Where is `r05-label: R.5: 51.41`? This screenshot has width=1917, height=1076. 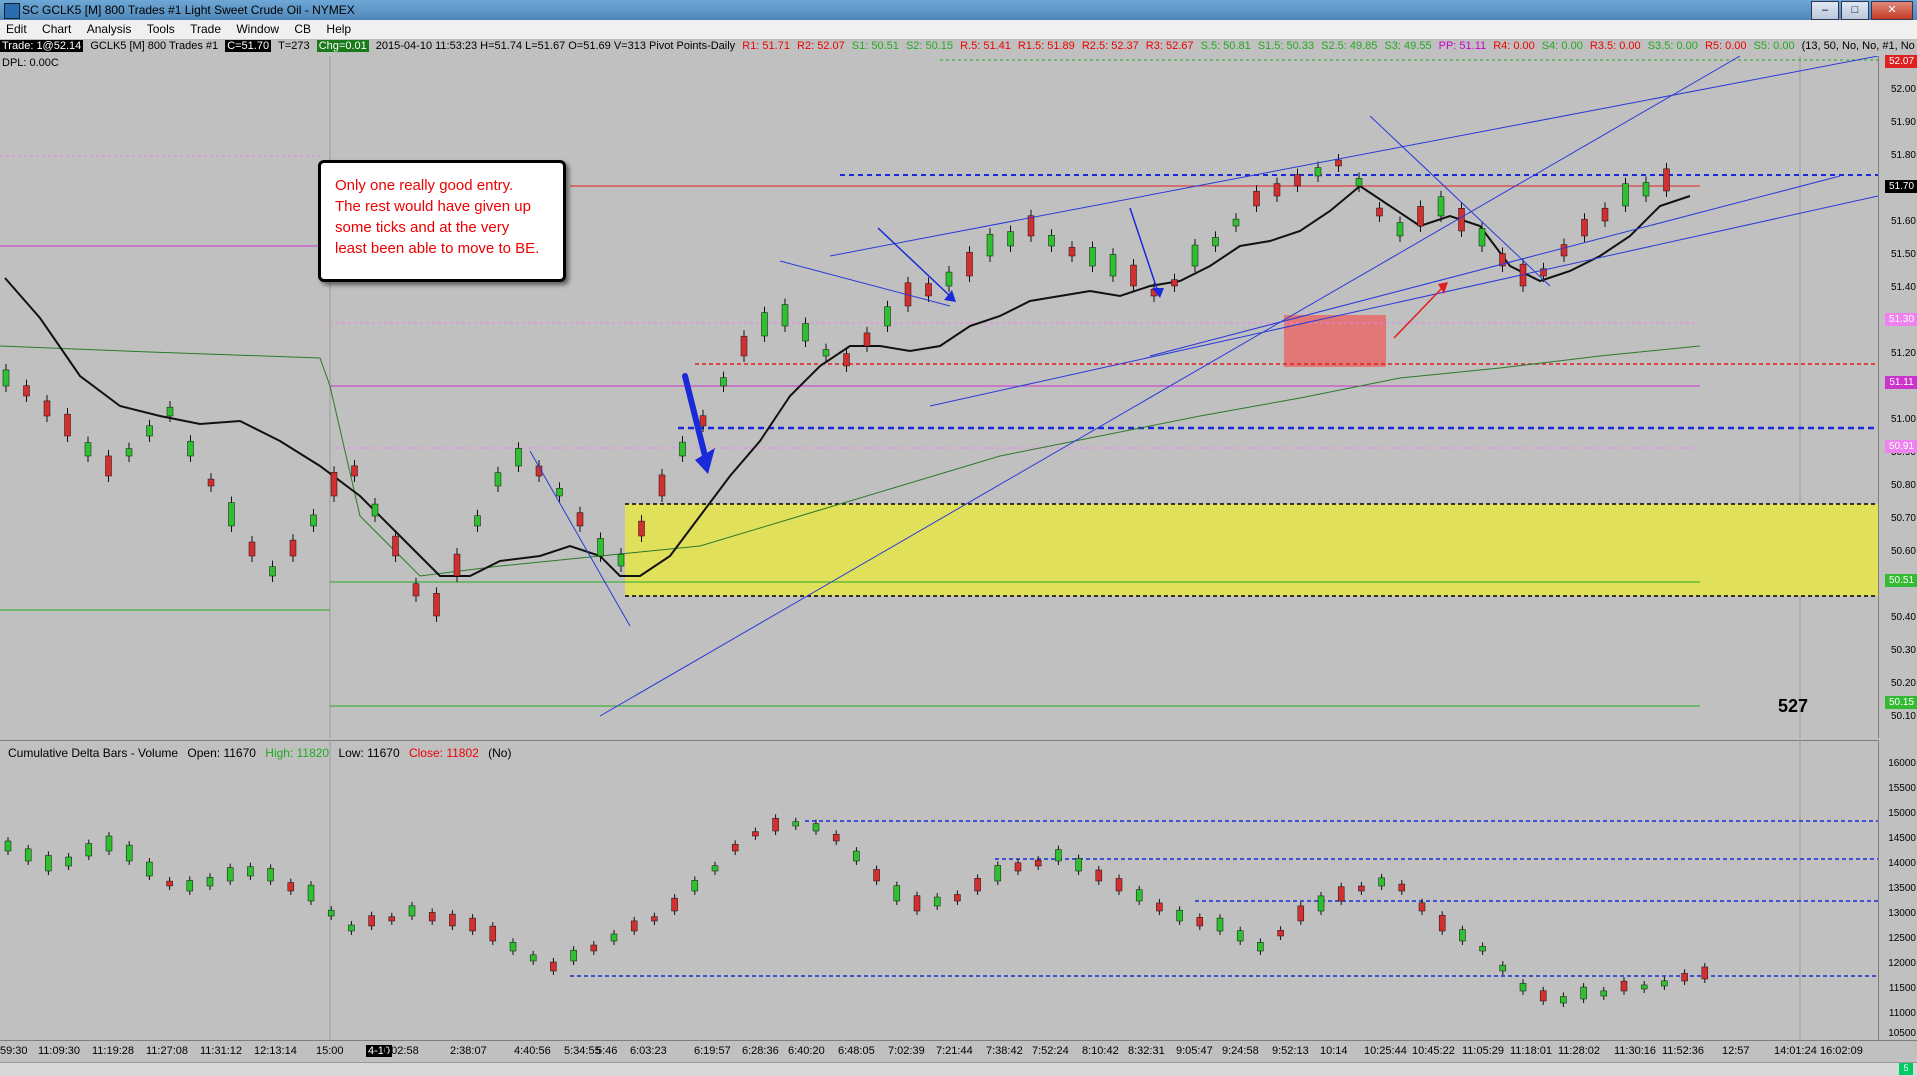
r05-label: R.5: 51.41 is located at coordinates (985, 46).